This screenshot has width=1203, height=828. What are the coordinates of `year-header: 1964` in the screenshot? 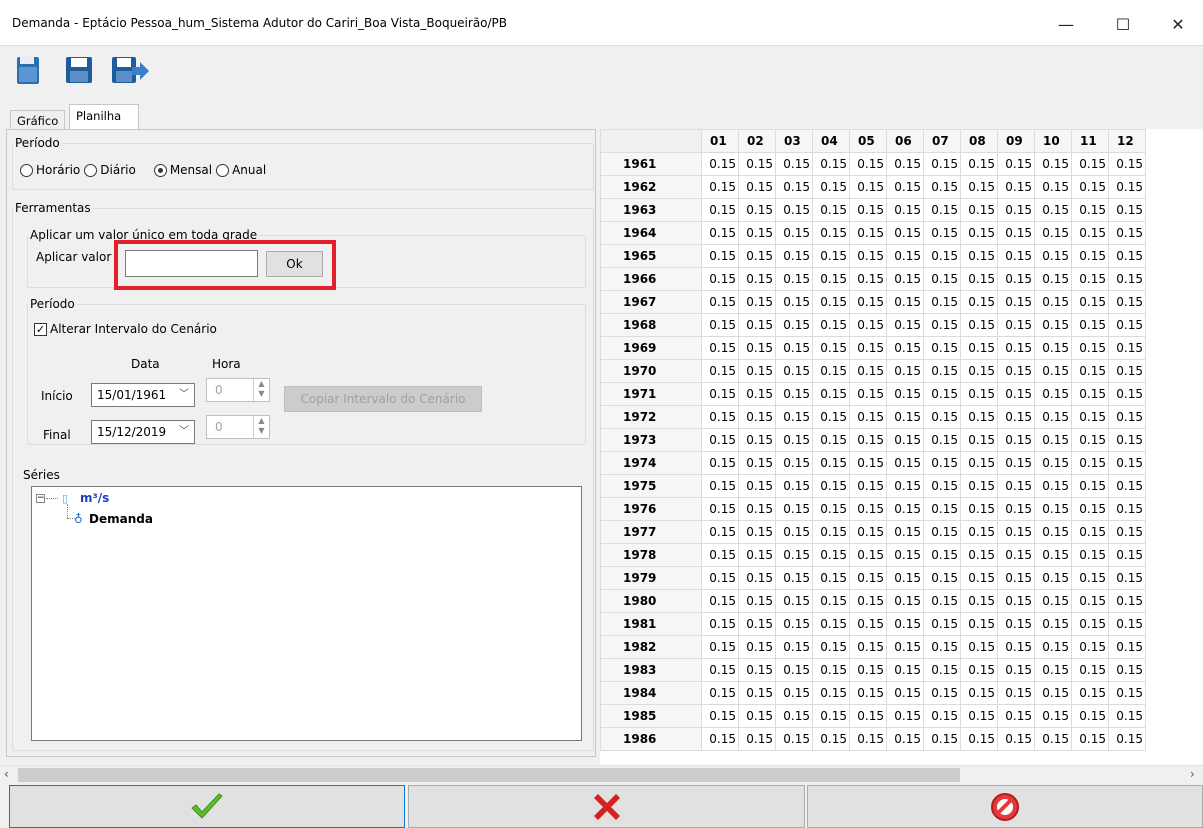 It's located at (651, 233).